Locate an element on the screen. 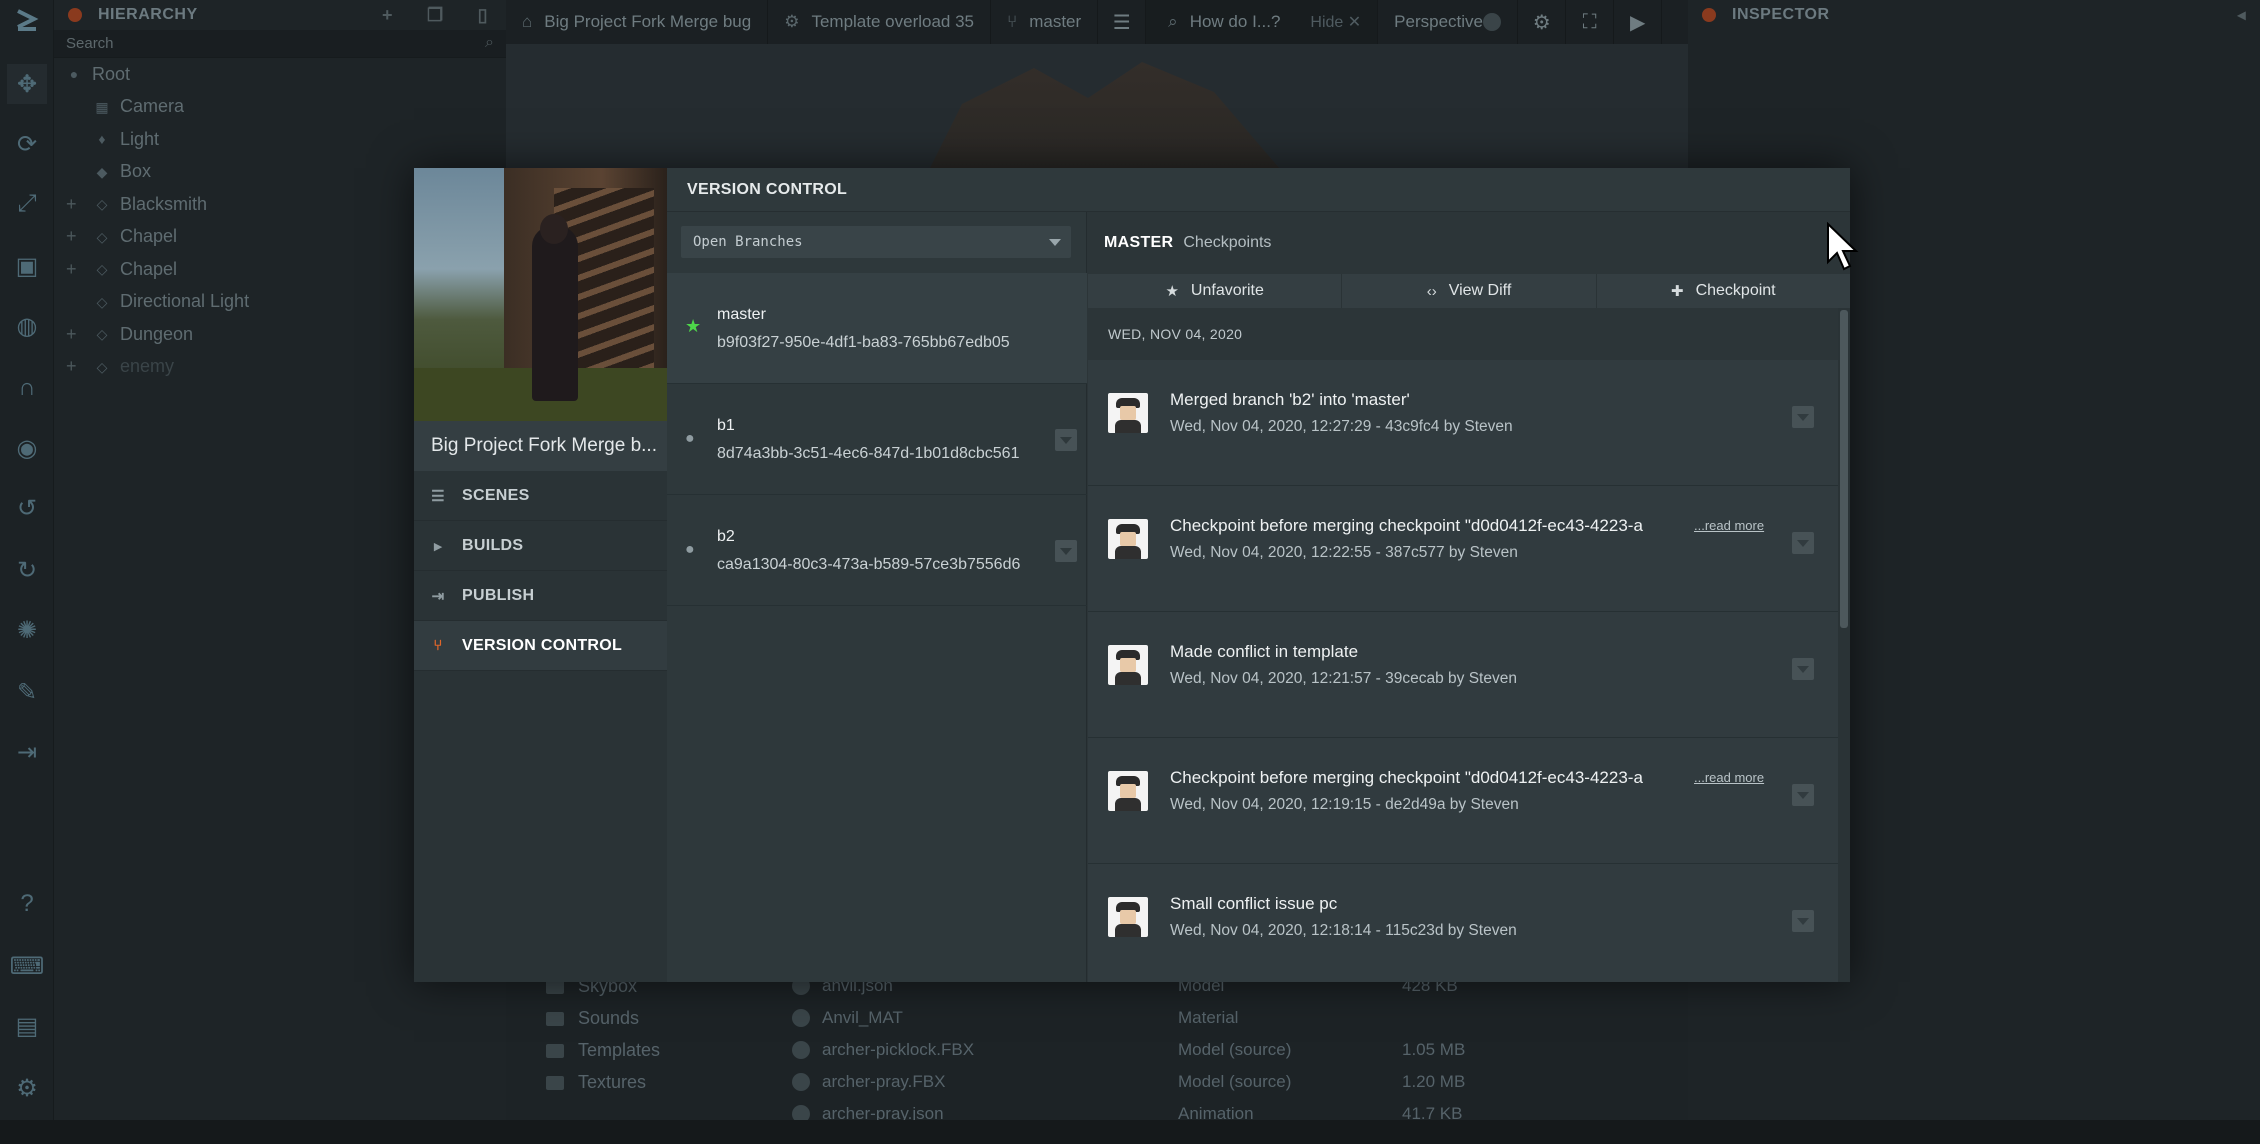  item-label: Box is located at coordinates (136, 171).